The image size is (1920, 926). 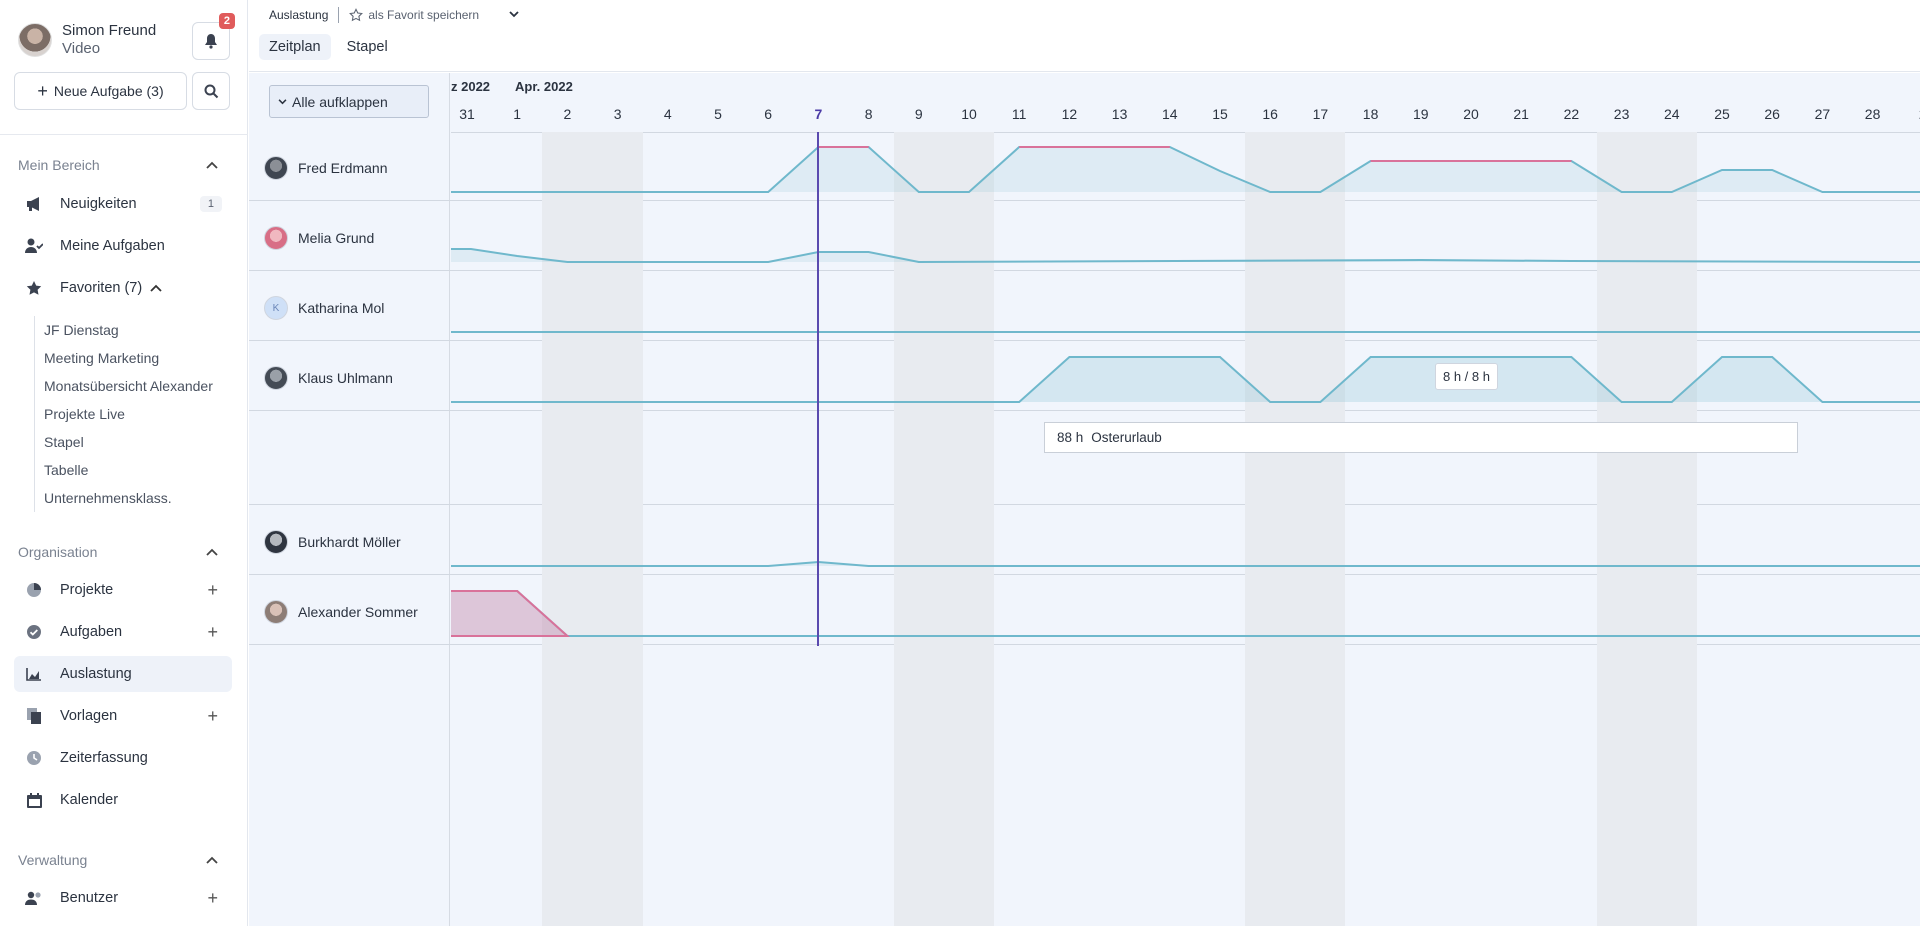 I want to click on resource-row: Klaus Uhlmann, so click(x=349, y=378).